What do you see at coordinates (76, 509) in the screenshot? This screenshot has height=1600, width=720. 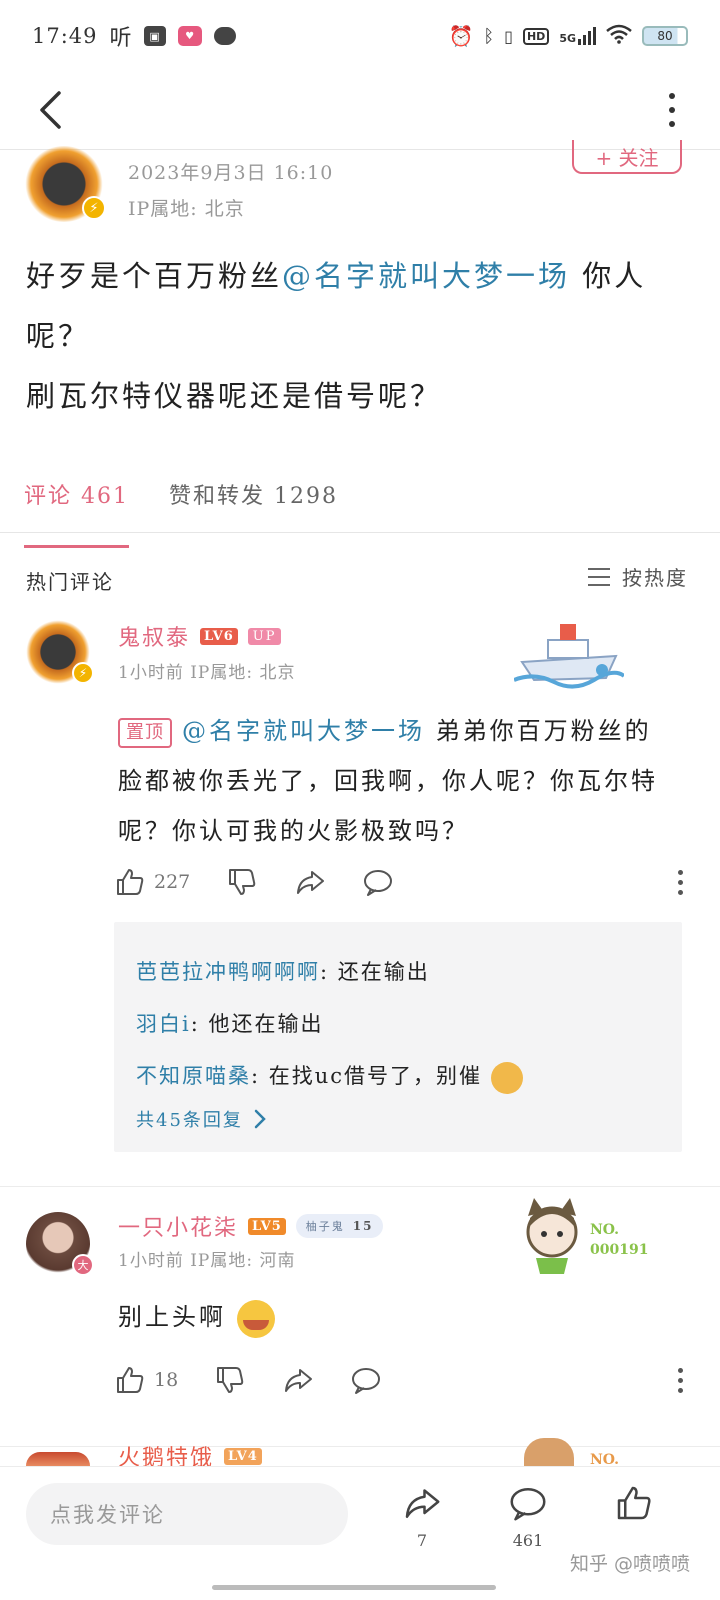 I see `tab-comments: 评论 461` at bounding box center [76, 509].